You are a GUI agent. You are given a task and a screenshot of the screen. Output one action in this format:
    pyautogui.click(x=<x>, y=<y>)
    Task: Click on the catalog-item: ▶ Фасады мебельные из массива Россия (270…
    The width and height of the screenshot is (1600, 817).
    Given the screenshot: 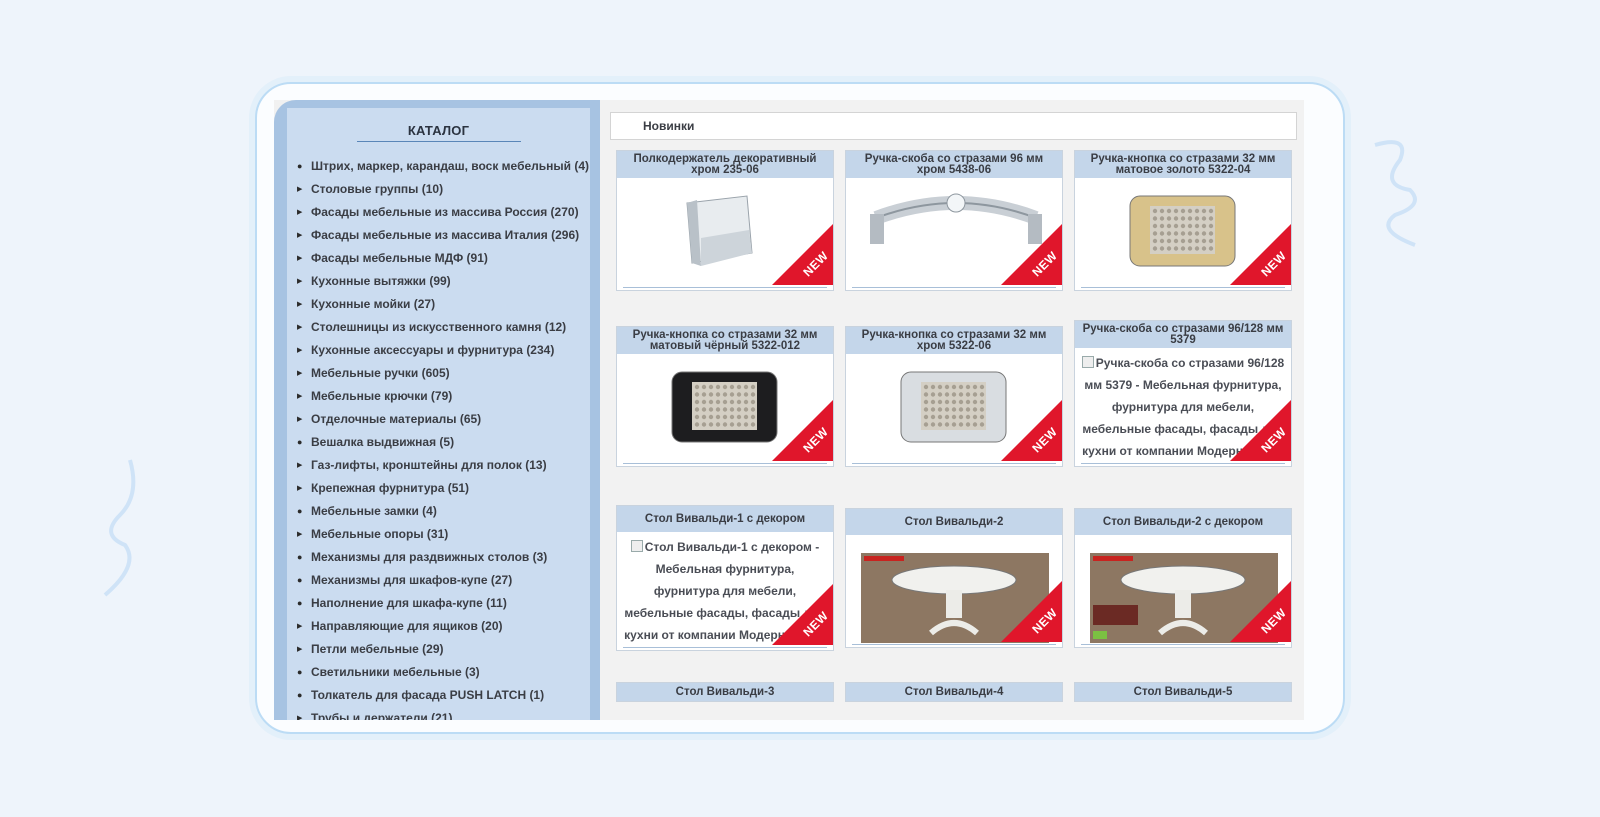 What is the action you would take?
    pyautogui.click(x=443, y=211)
    